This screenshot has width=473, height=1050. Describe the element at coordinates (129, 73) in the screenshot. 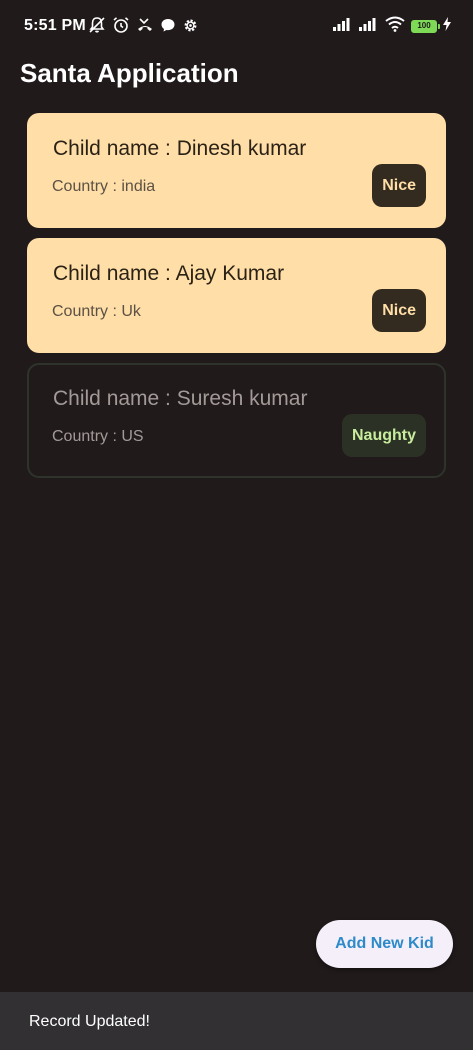

I see `app-title: Santa Application` at that location.